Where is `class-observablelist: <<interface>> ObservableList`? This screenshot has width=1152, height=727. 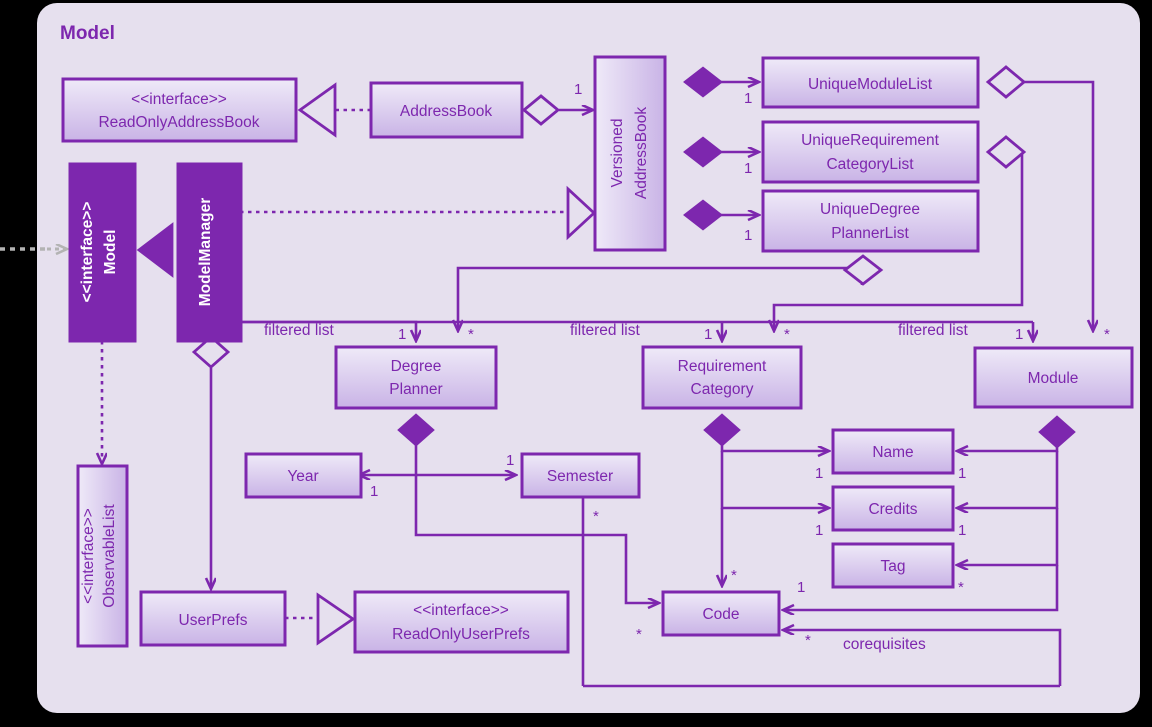
class-observablelist: <<interface>> ObservableList is located at coordinates (102, 556).